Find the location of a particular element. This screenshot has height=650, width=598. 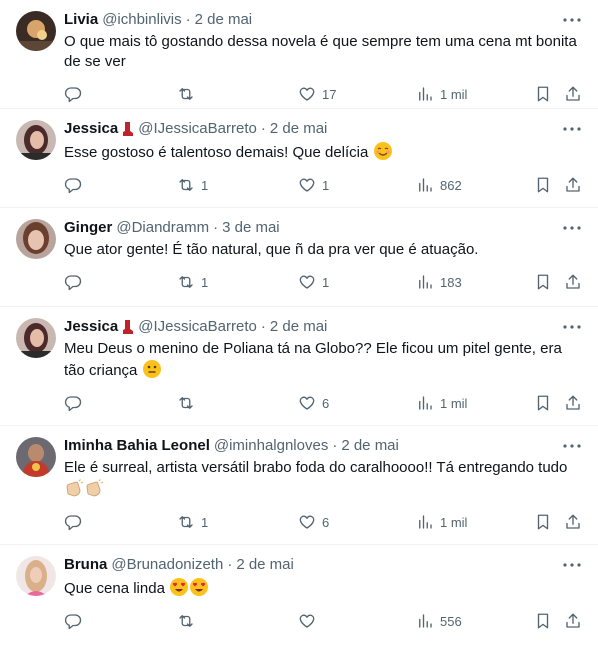

views-button: 862 is located at coordinates (439, 185).